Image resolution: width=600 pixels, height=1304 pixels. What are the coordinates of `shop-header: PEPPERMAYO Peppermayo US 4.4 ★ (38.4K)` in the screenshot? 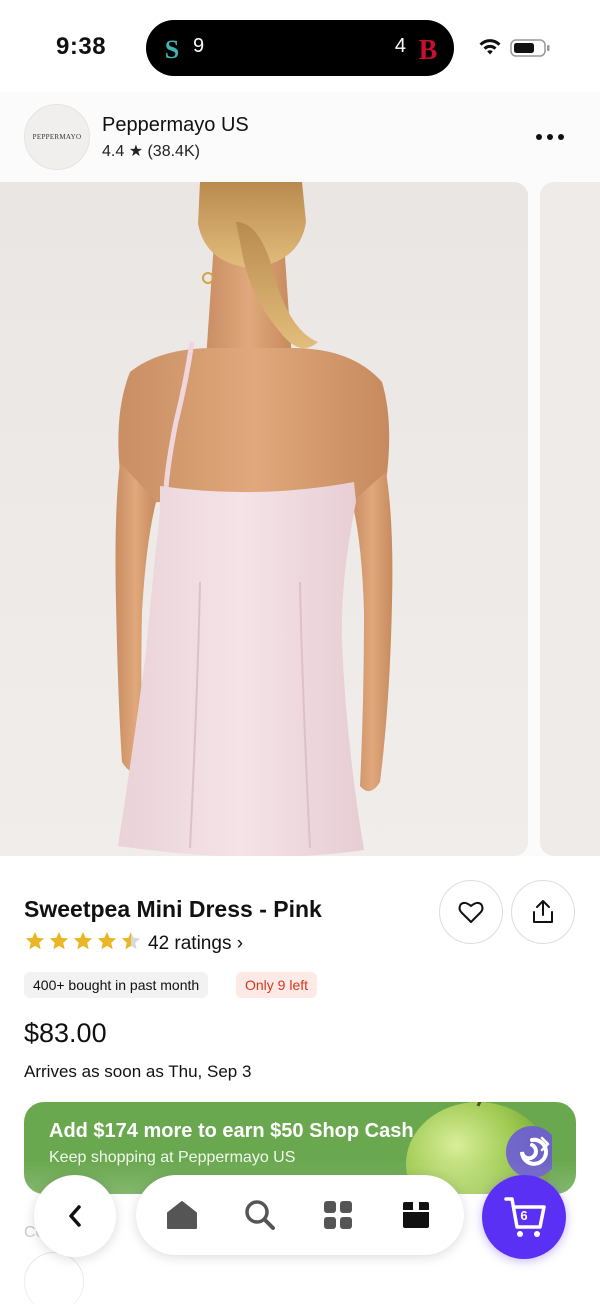 It's located at (300, 137).